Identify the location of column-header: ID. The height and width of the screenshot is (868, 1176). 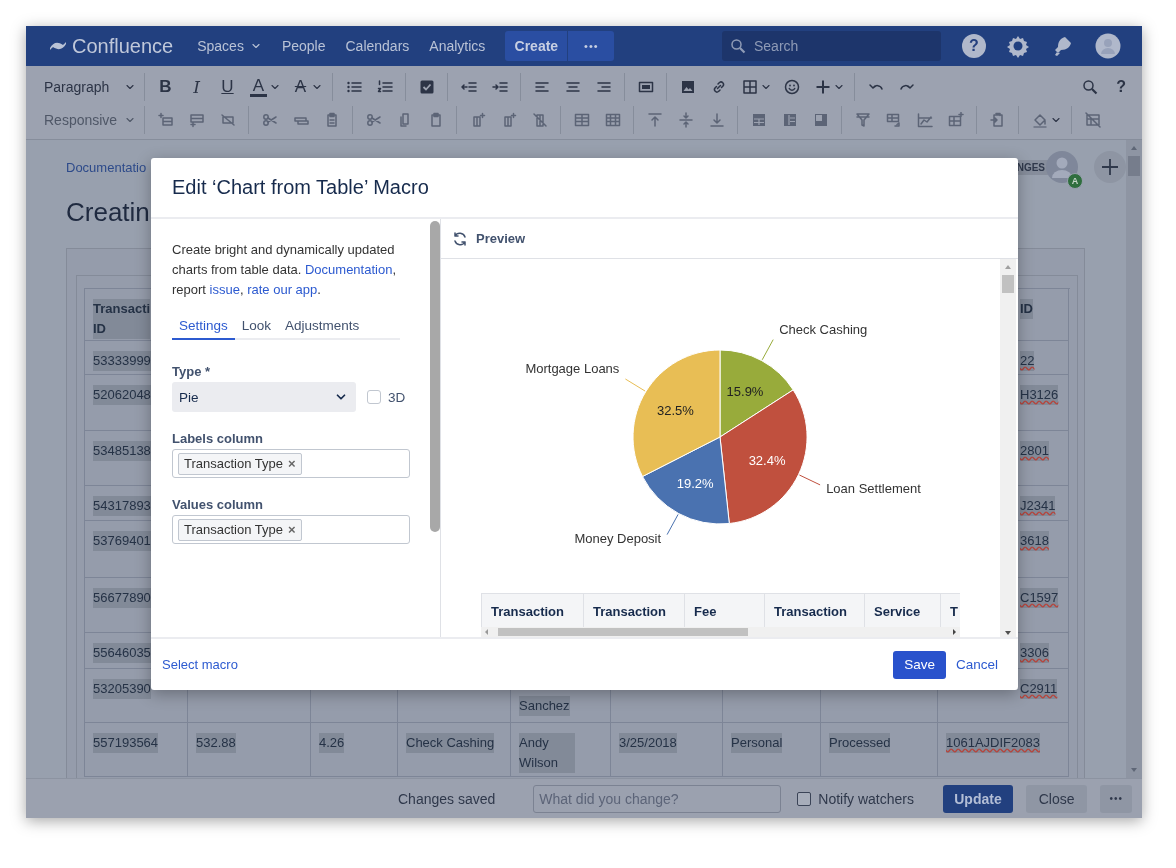
(1026, 309).